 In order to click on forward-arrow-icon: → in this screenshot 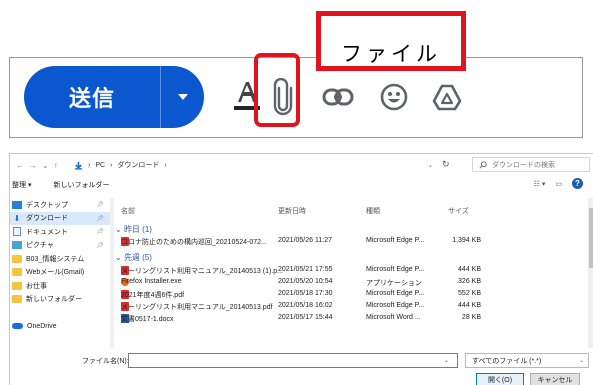, I will do `click(33, 165)`.